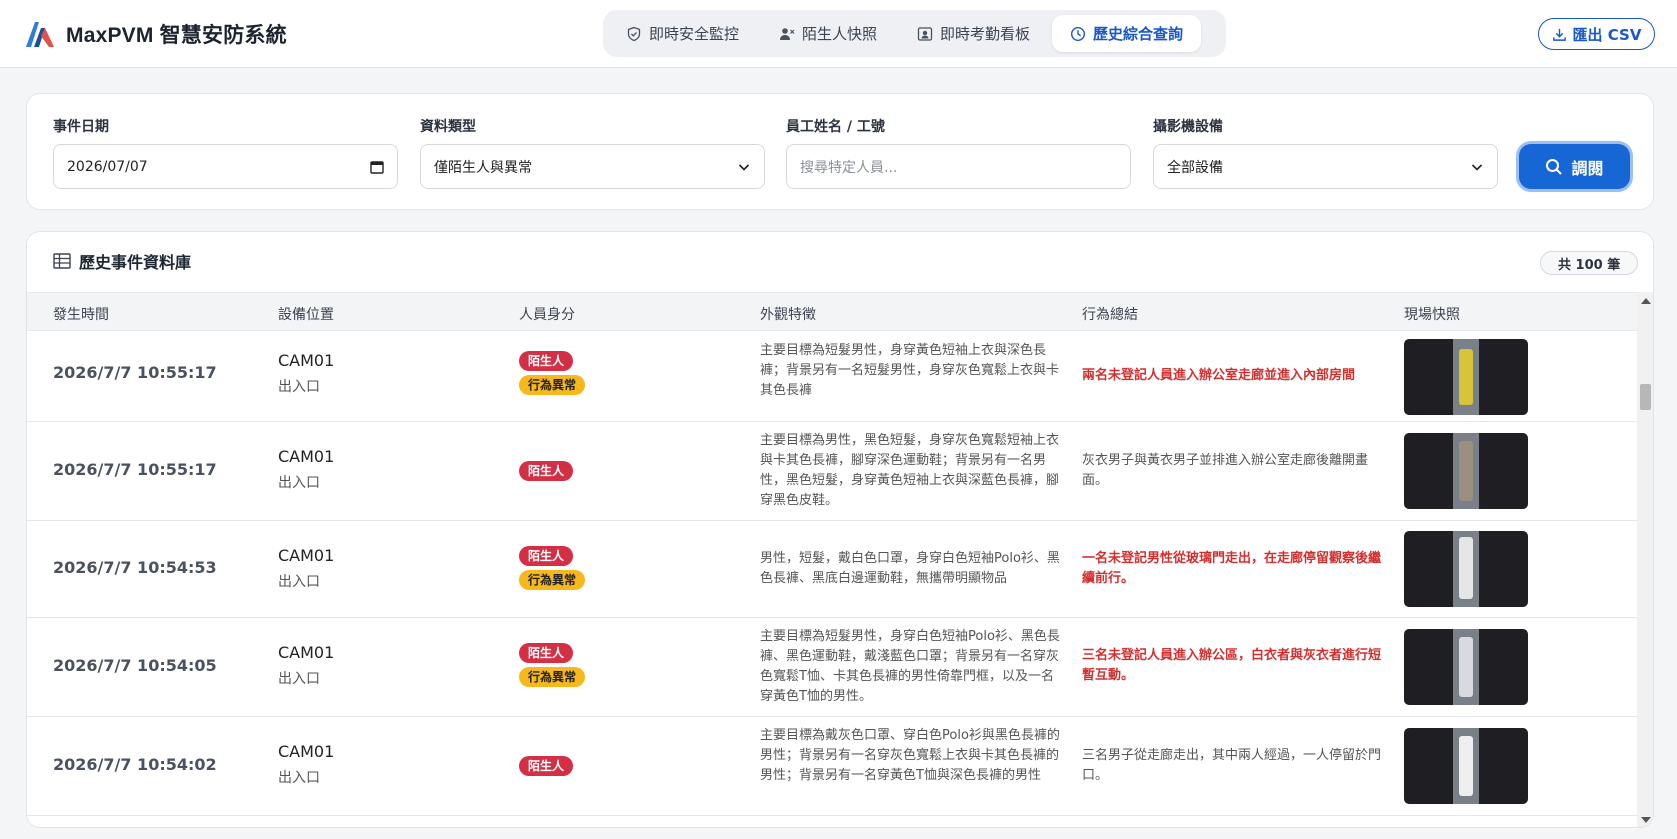 The width and height of the screenshot is (1677, 839). Describe the element at coordinates (1554, 166) in the screenshot. I see `search-icon` at that location.